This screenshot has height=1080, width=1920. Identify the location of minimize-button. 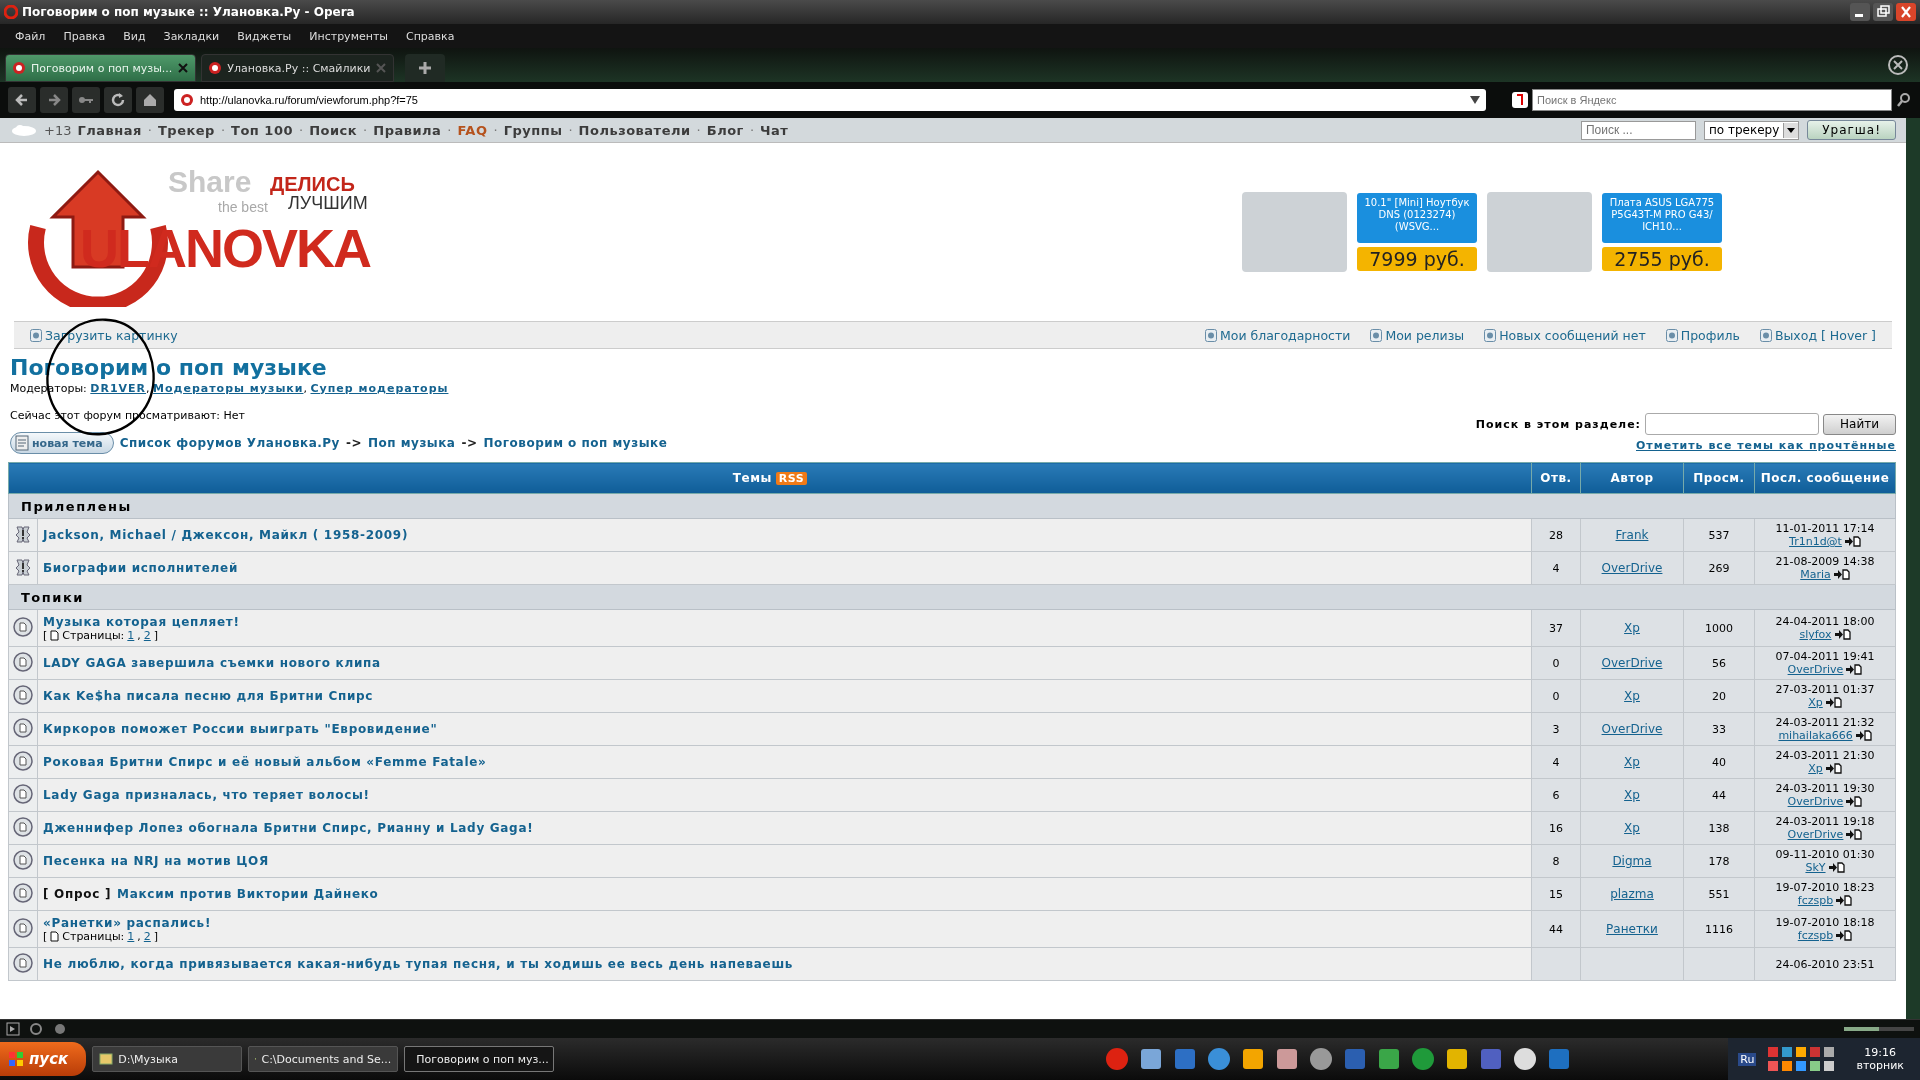
(1860, 12).